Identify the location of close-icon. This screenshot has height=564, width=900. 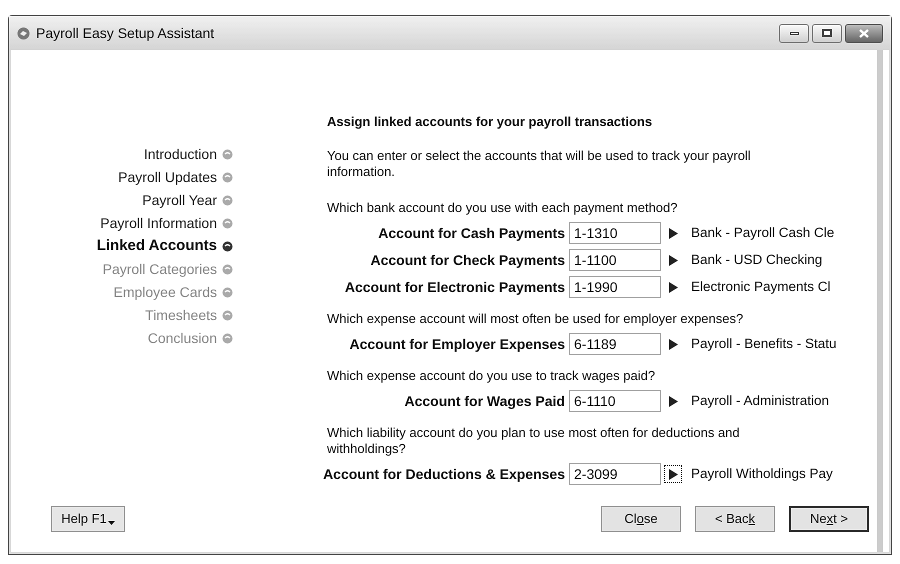
(864, 33).